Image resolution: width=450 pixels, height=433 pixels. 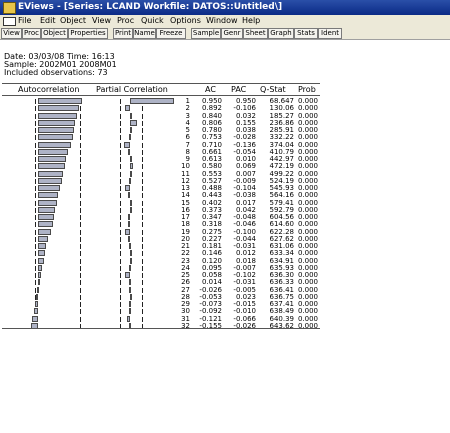 What do you see at coordinates (152, 21) in the screenshot?
I see `menu-quick: Quick` at bounding box center [152, 21].